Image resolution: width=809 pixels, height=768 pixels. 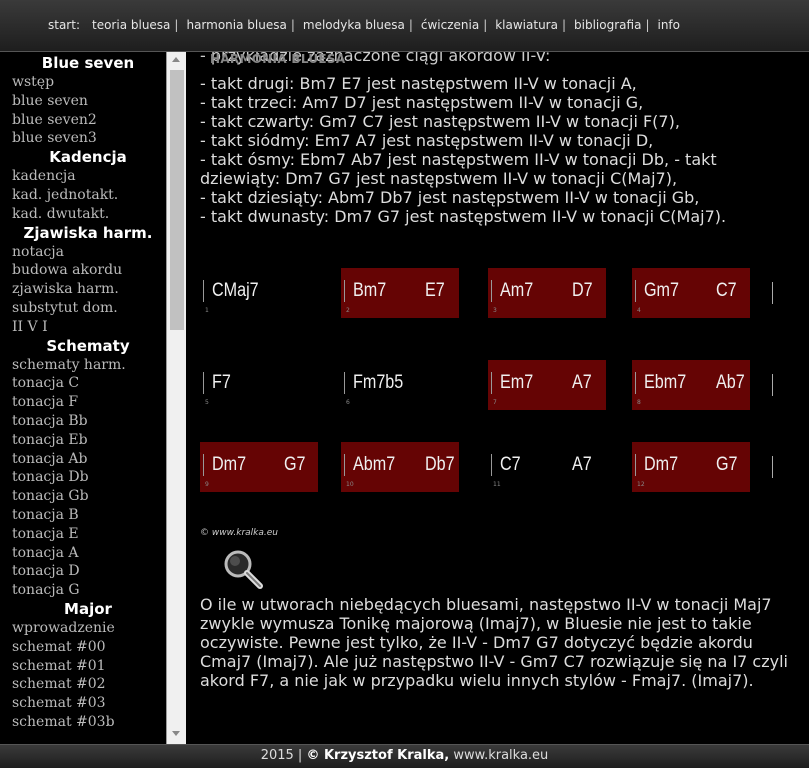 What do you see at coordinates (88, 608) in the screenshot?
I see `sidebar-section-title: Major` at bounding box center [88, 608].